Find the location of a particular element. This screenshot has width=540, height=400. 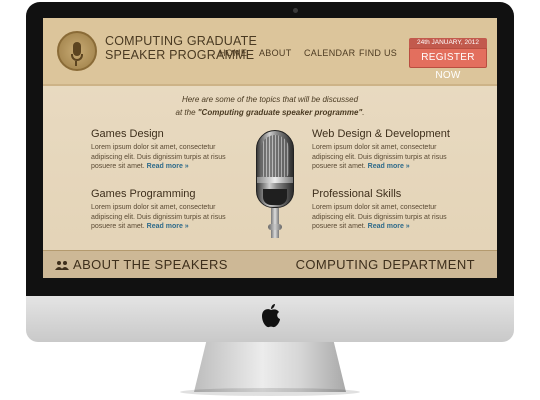

microphone-neck is located at coordinates (275, 223).